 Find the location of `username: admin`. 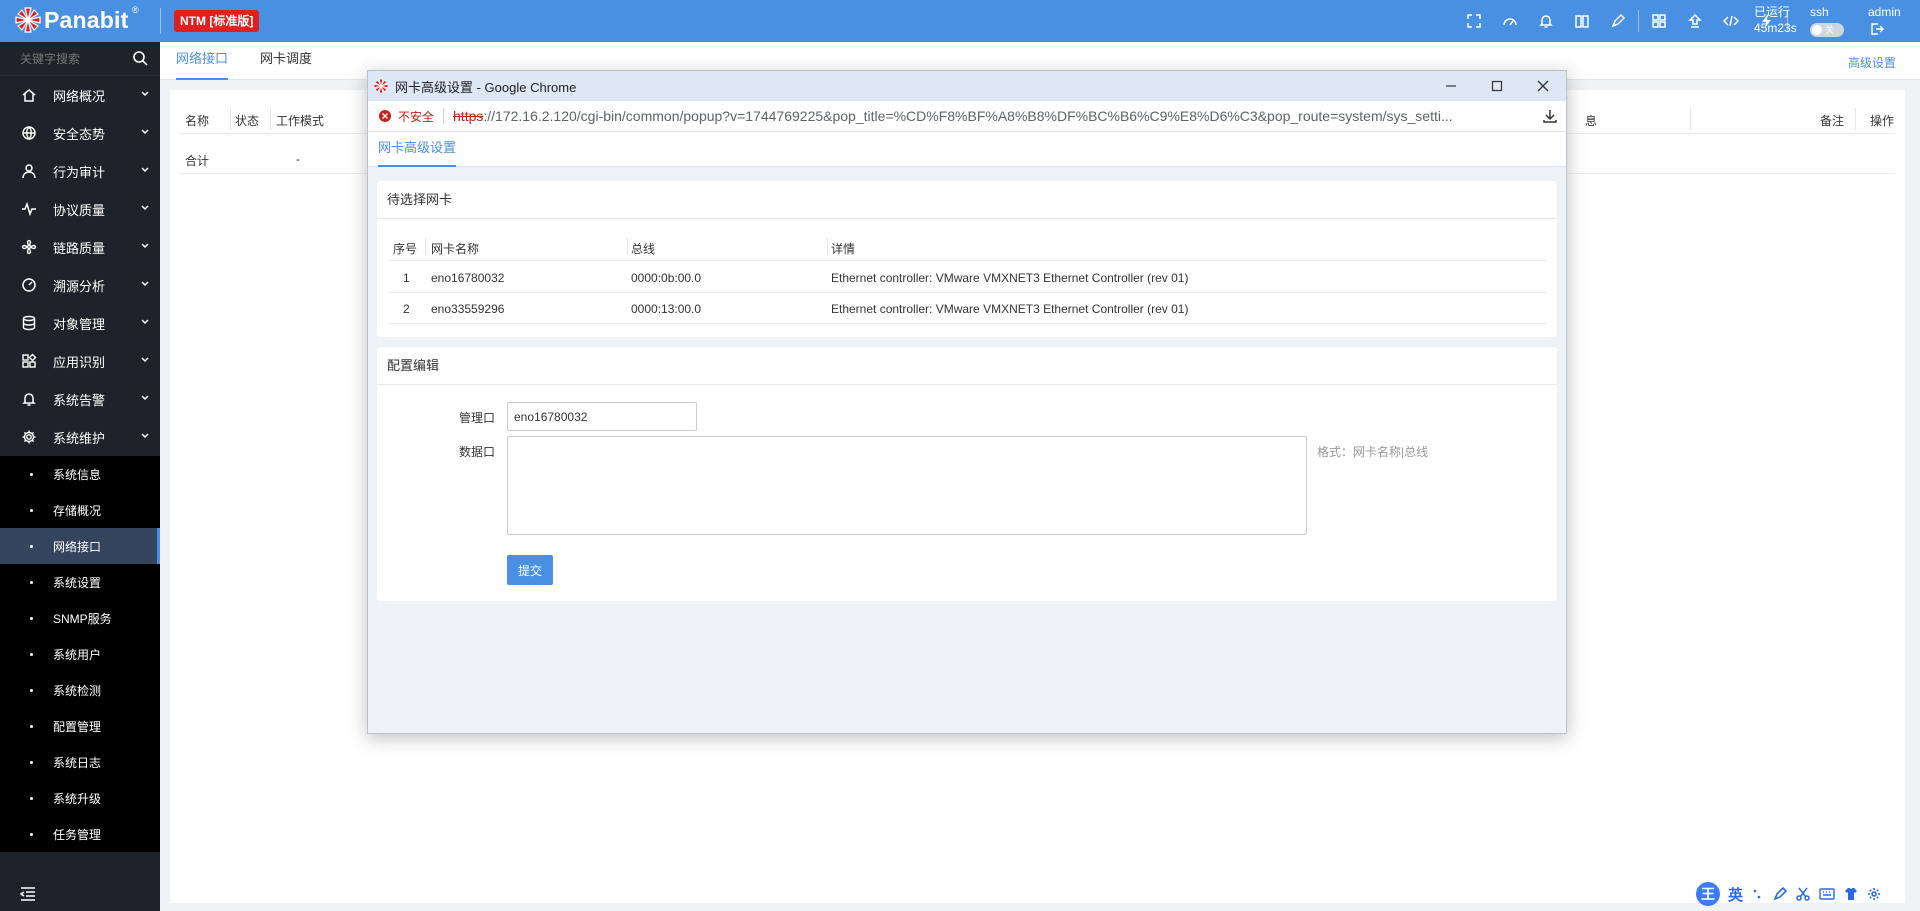

username: admin is located at coordinates (1884, 12).